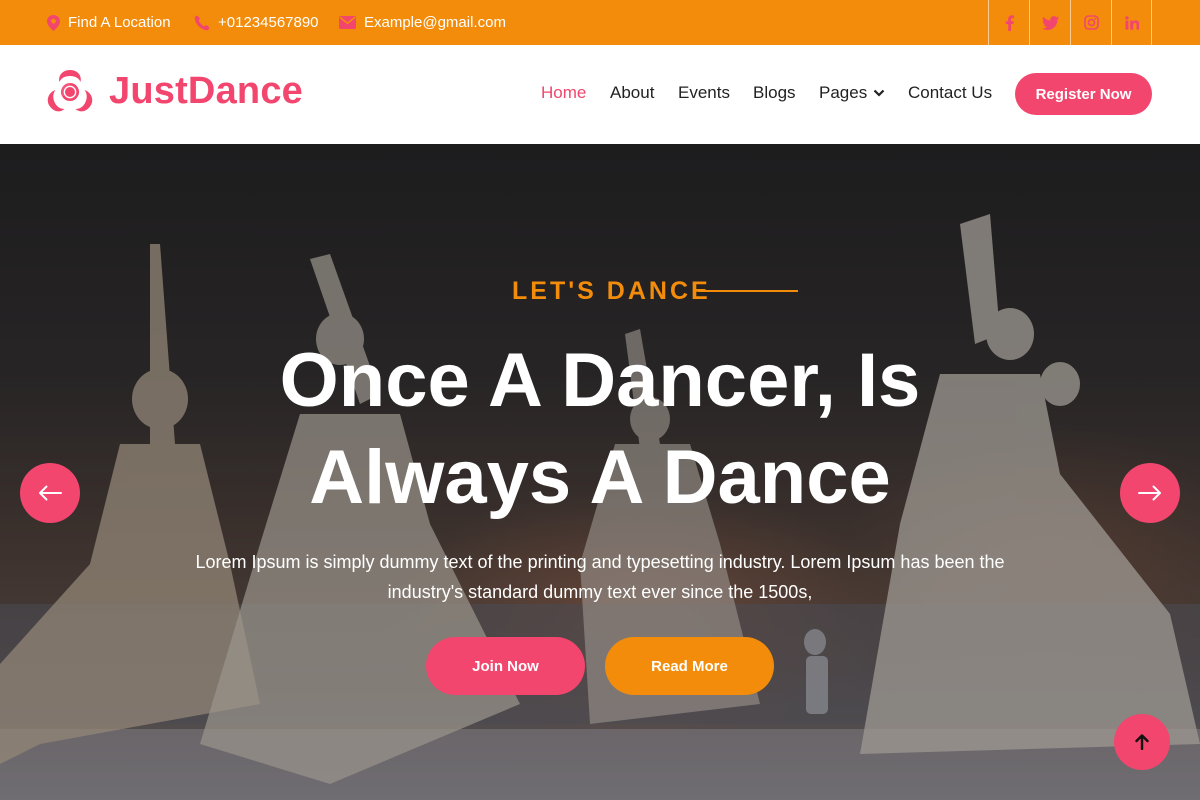 The height and width of the screenshot is (800, 1200). I want to click on arrow-left-icon, so click(50, 493).